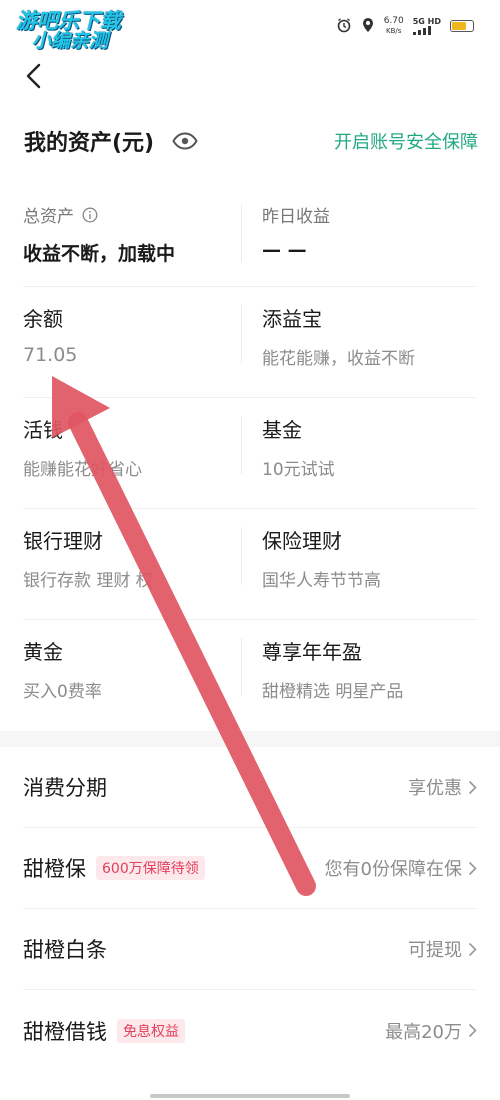  I want to click on battery-icon, so click(462, 26).